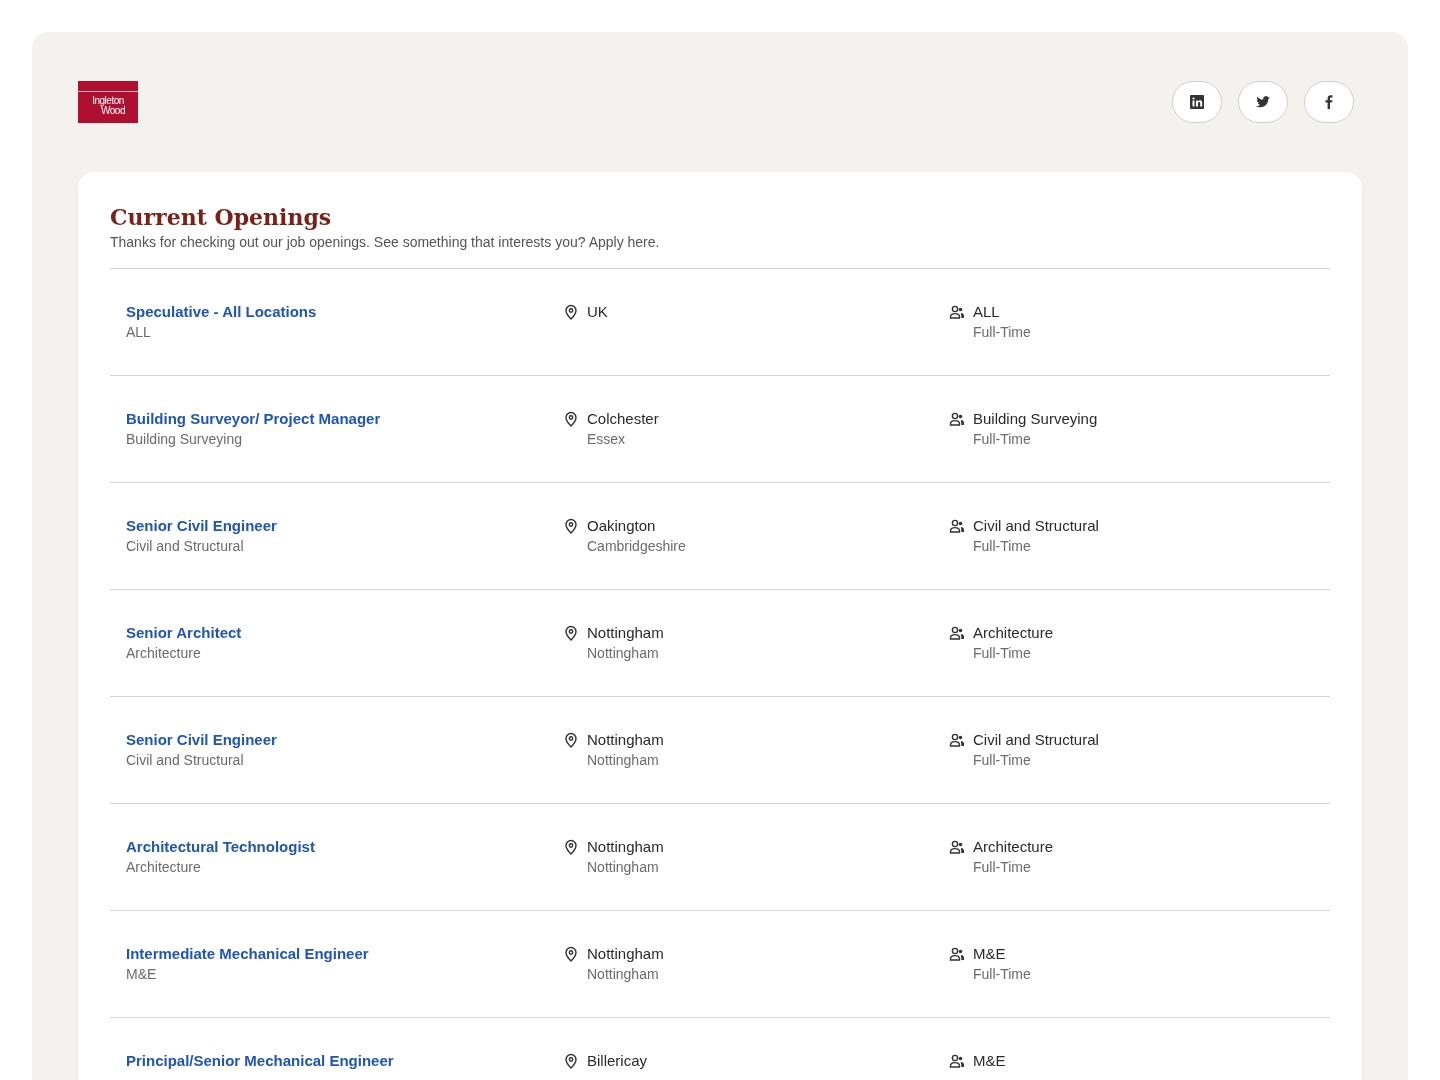 This screenshot has width=1440, height=1080. Describe the element at coordinates (636, 546) in the screenshot. I see `job-region: Cambridgeshire` at that location.